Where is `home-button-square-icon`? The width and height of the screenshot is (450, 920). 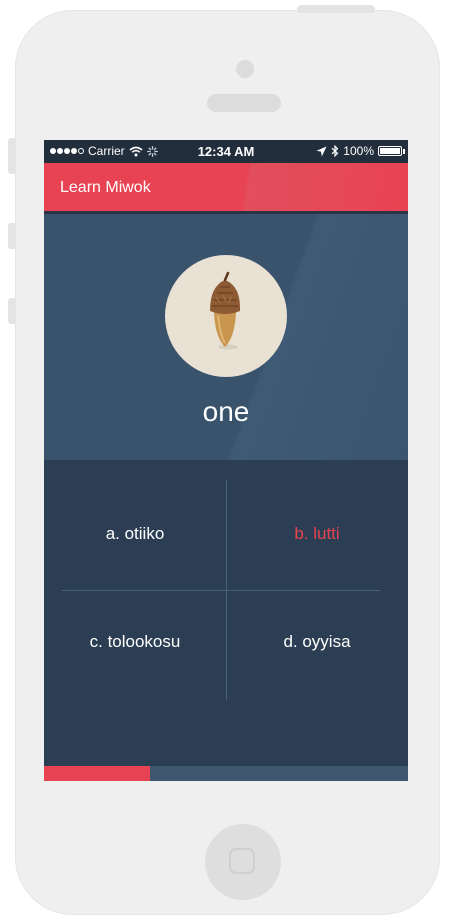
home-button-square-icon is located at coordinates (242, 861).